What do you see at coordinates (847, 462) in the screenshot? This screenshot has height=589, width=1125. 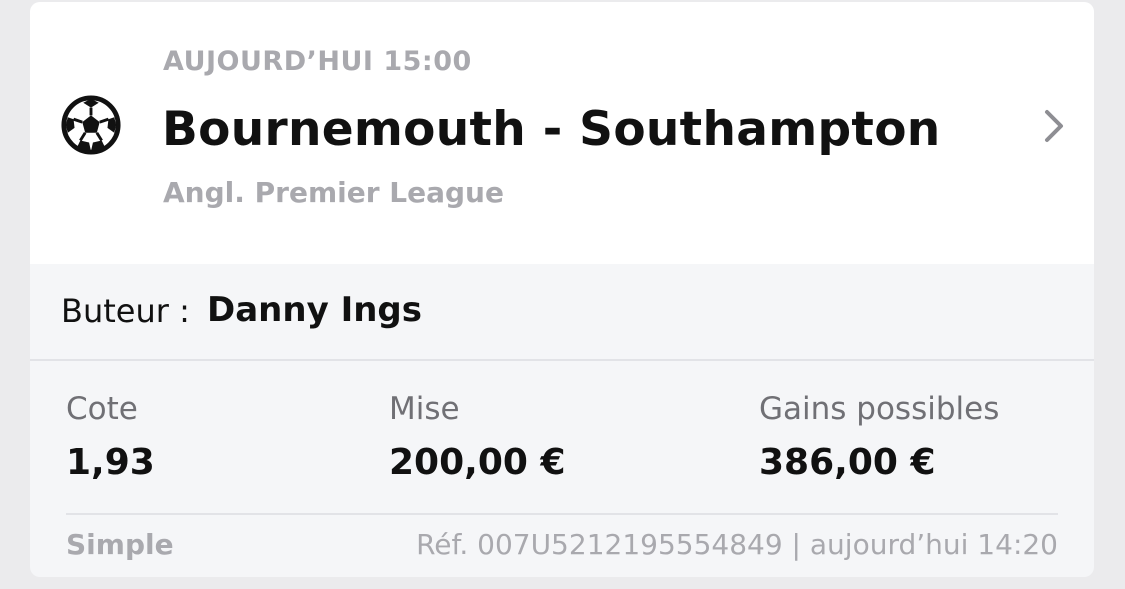 I see `winnings-value: 386,00 €` at bounding box center [847, 462].